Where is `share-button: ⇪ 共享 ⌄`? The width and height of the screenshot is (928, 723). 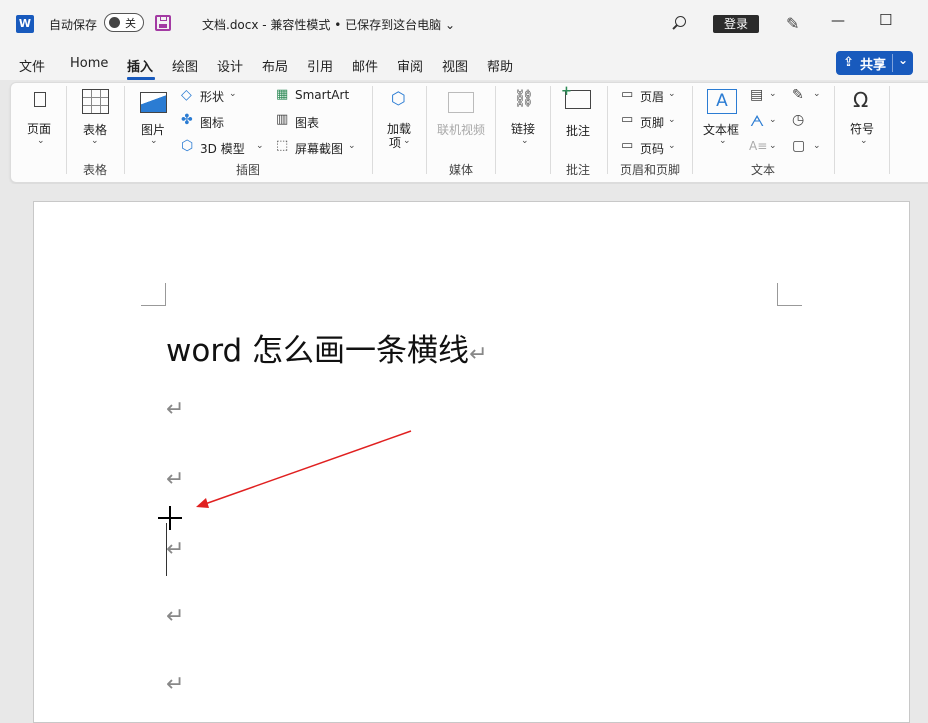 share-button: ⇪ 共享 ⌄ is located at coordinates (874, 63).